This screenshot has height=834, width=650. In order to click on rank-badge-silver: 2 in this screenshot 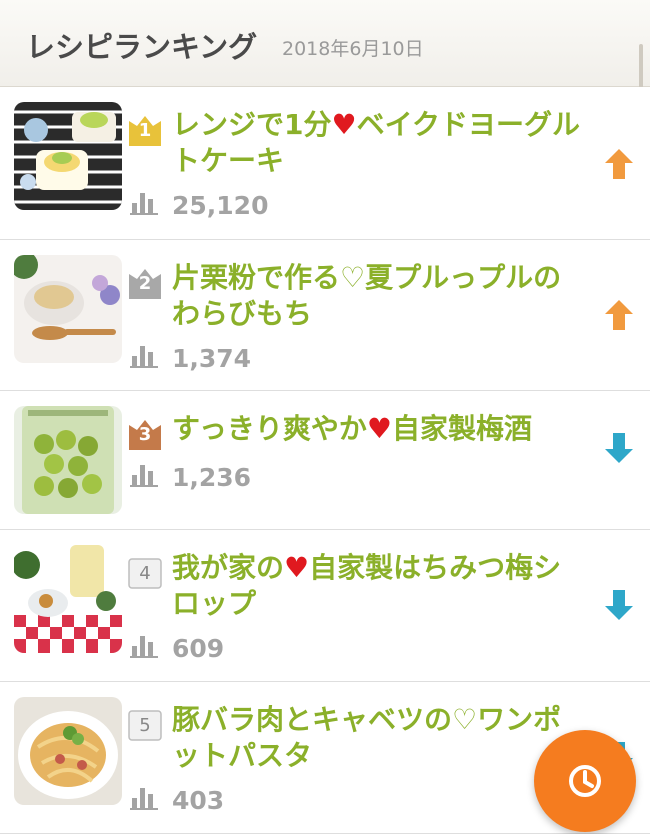, I will do `click(145, 283)`.